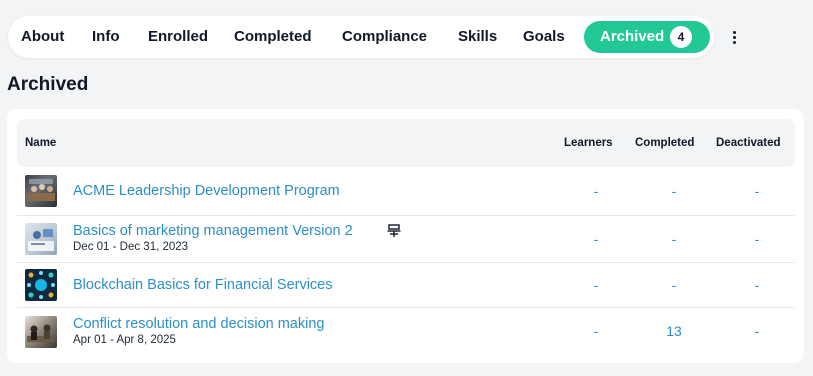 Image resolution: width=813 pixels, height=376 pixels. I want to click on course-title-link: Conflict resolution and decision making, so click(198, 324).